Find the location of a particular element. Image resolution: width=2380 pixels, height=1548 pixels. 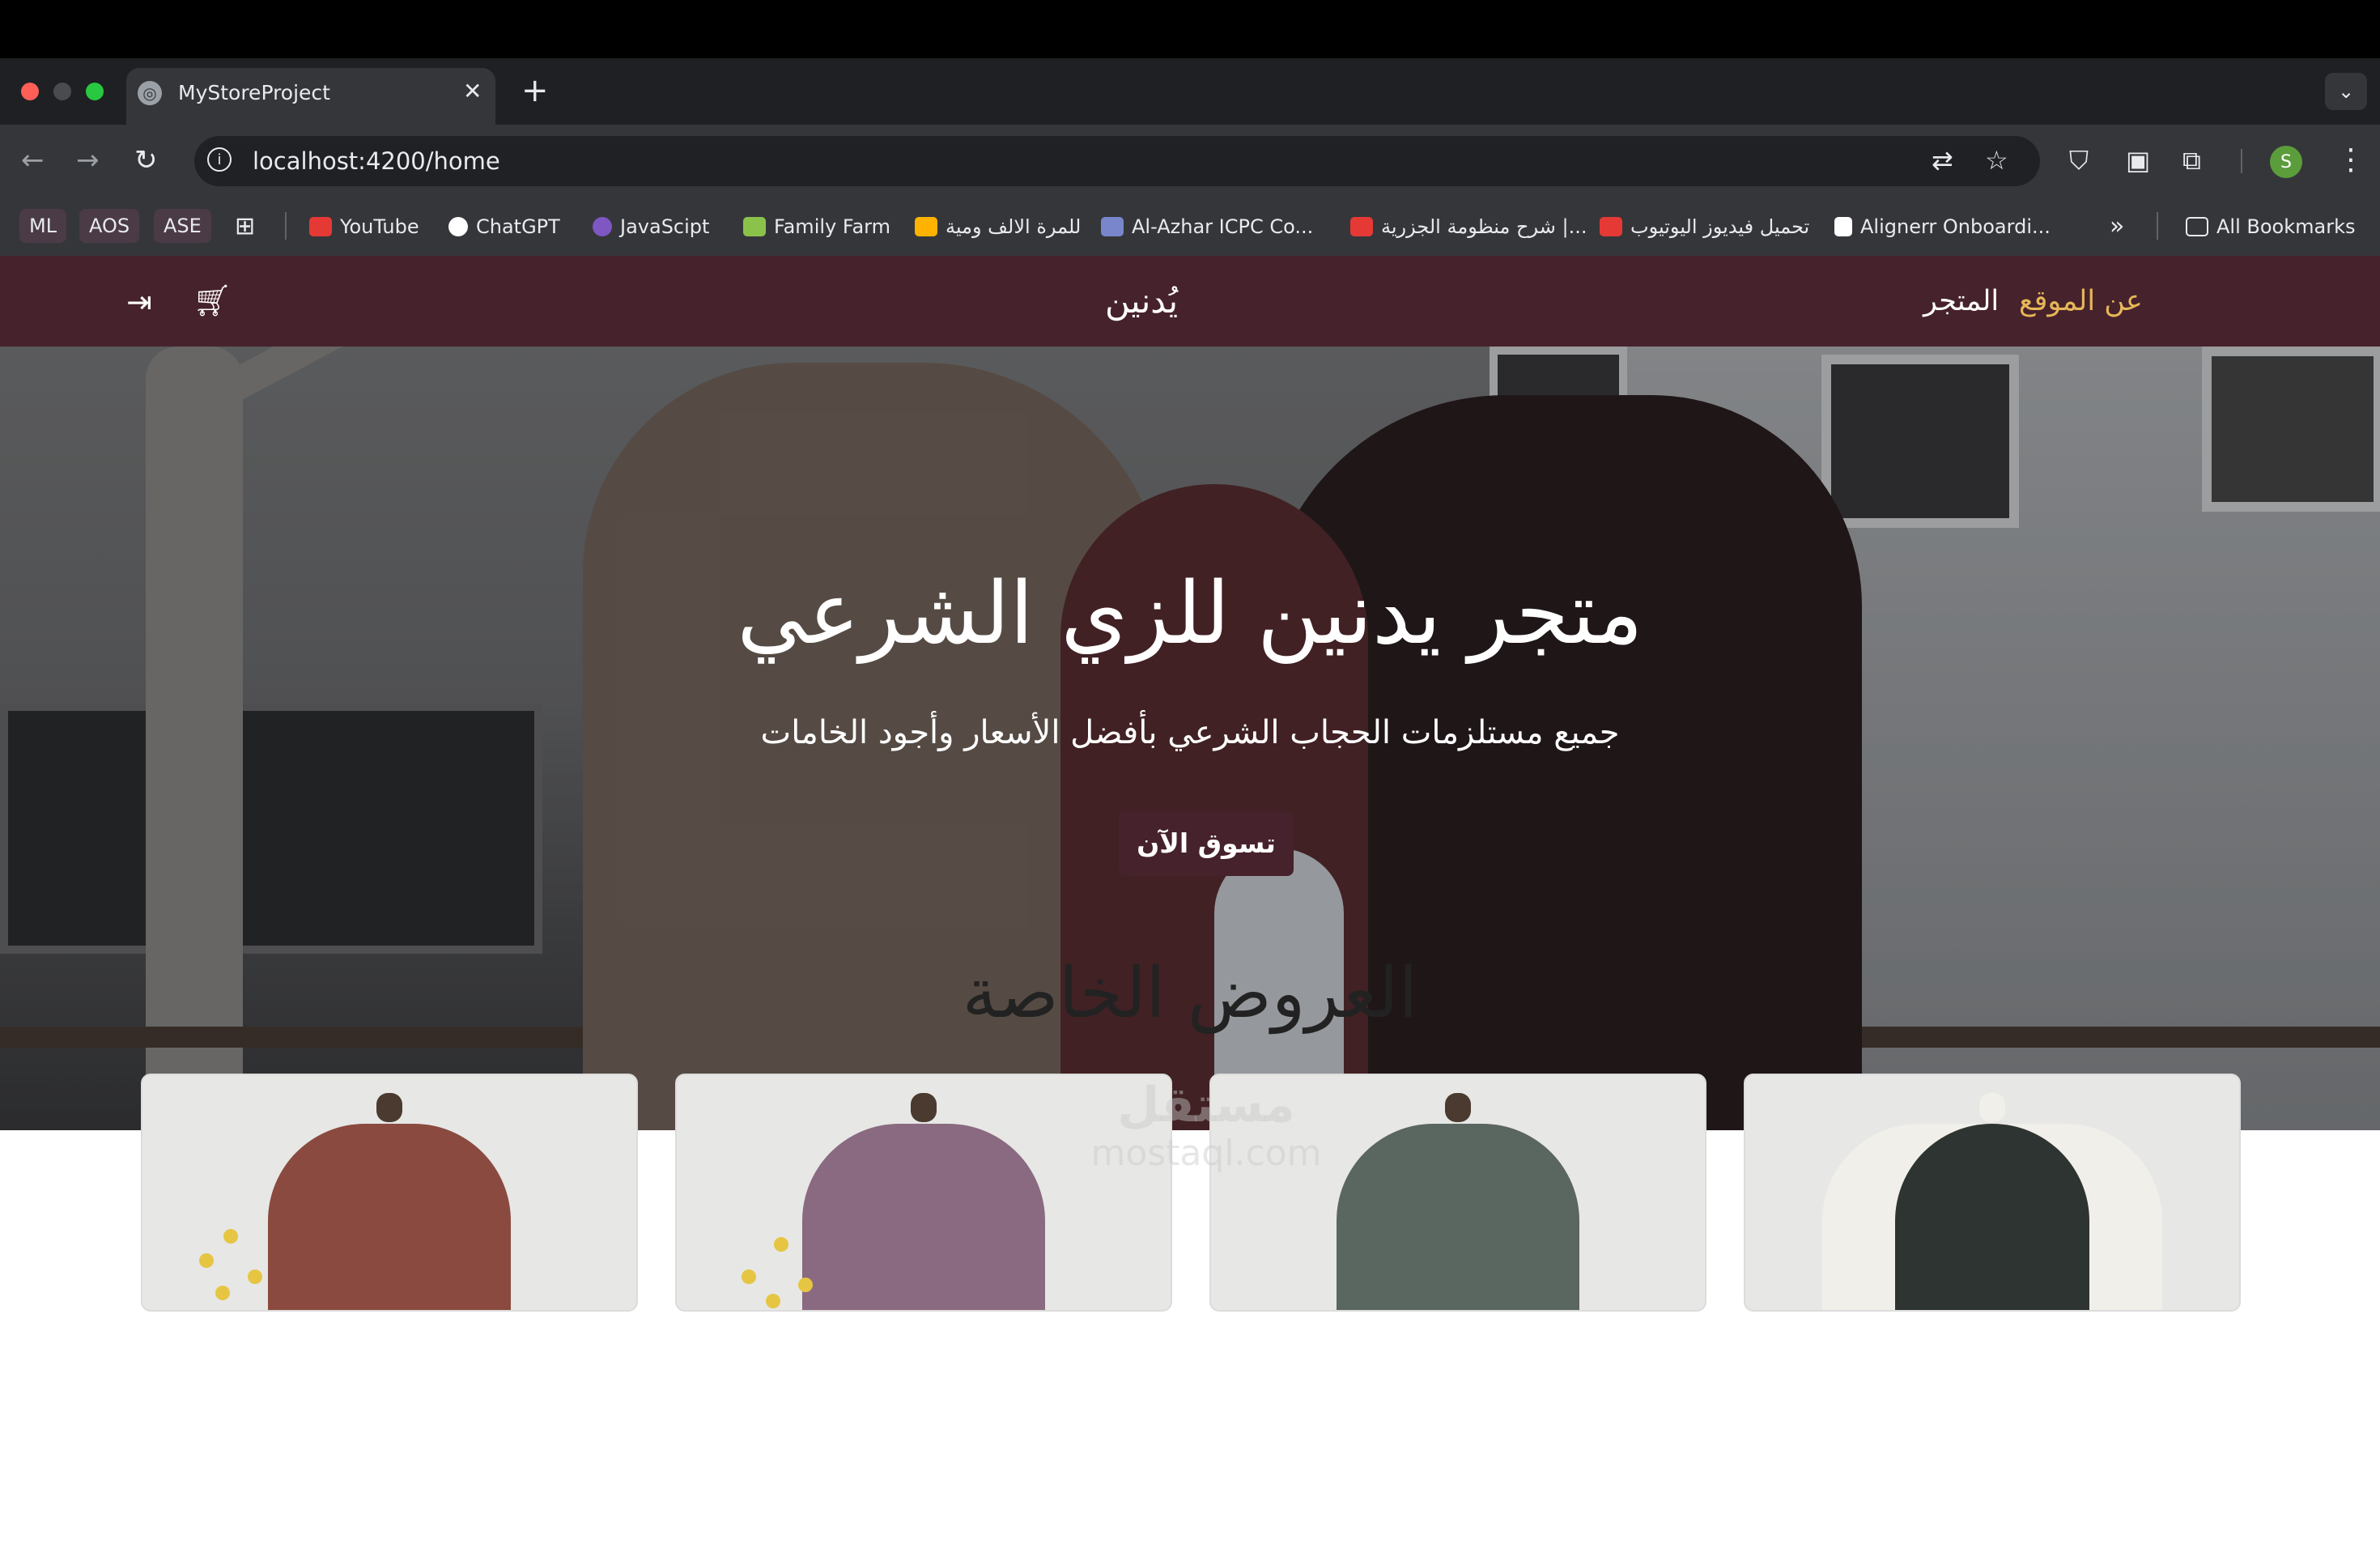

bookmark-javascript: JavaScipt is located at coordinates (651, 227).